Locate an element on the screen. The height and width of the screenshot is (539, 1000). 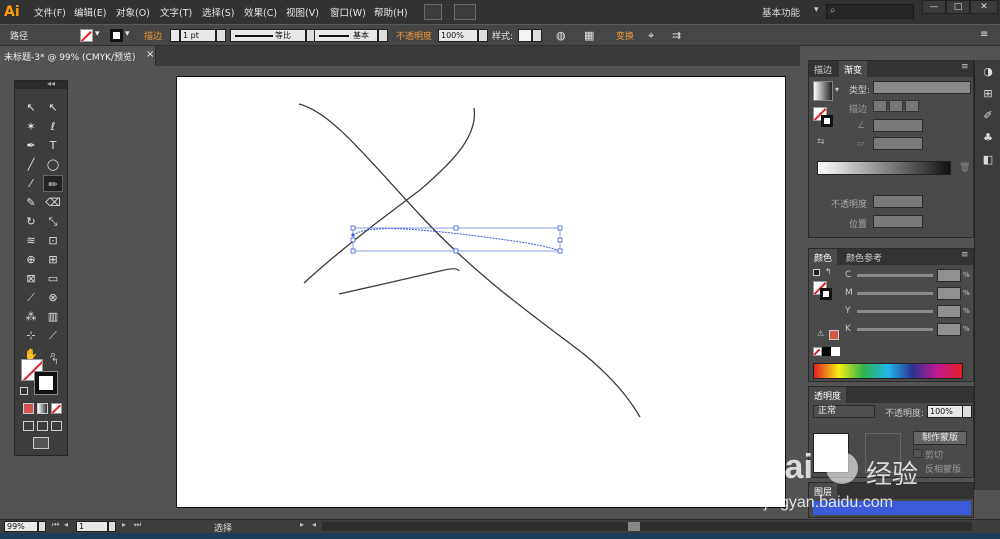
transparency-opacity-dropdown is located at coordinates (967, 411).